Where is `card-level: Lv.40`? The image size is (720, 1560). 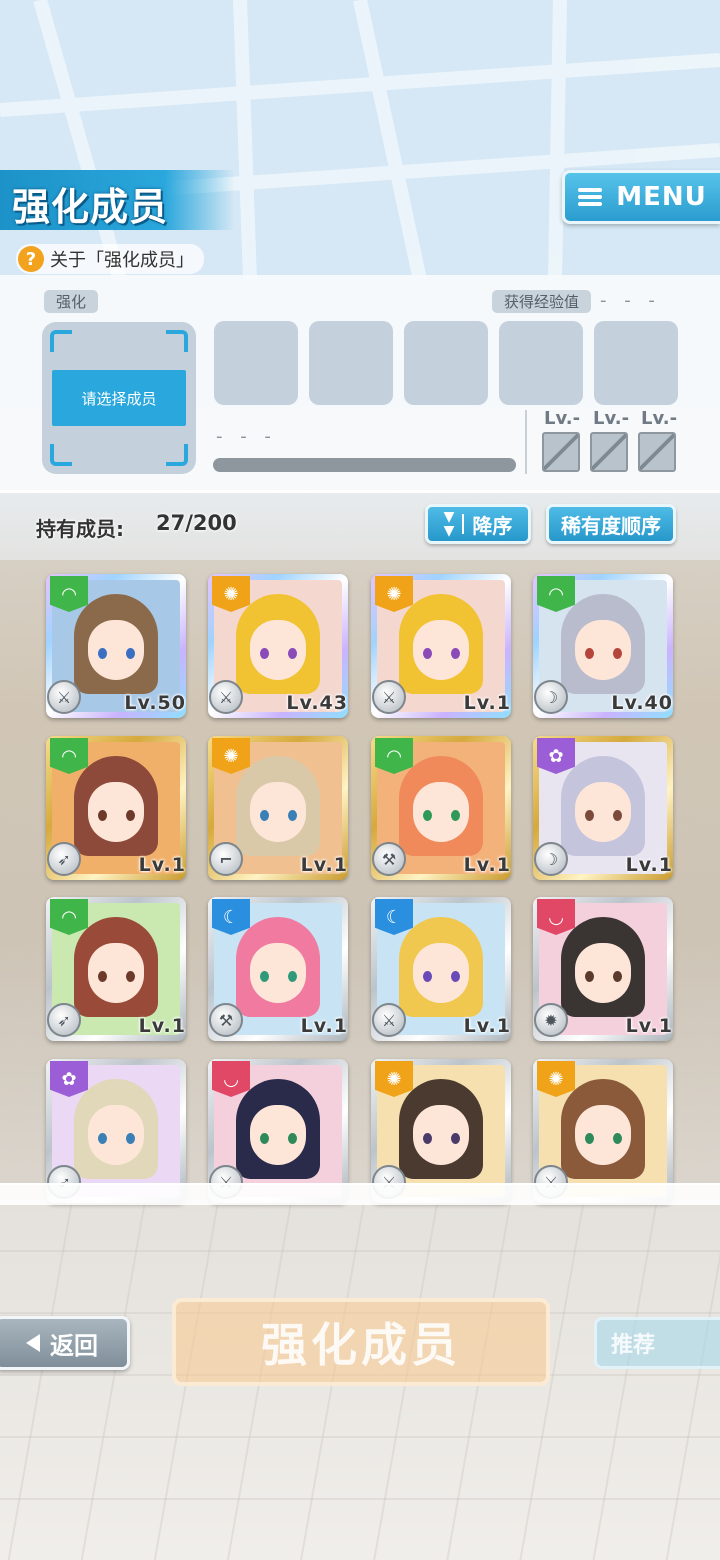
card-level: Lv.40 is located at coordinates (642, 703).